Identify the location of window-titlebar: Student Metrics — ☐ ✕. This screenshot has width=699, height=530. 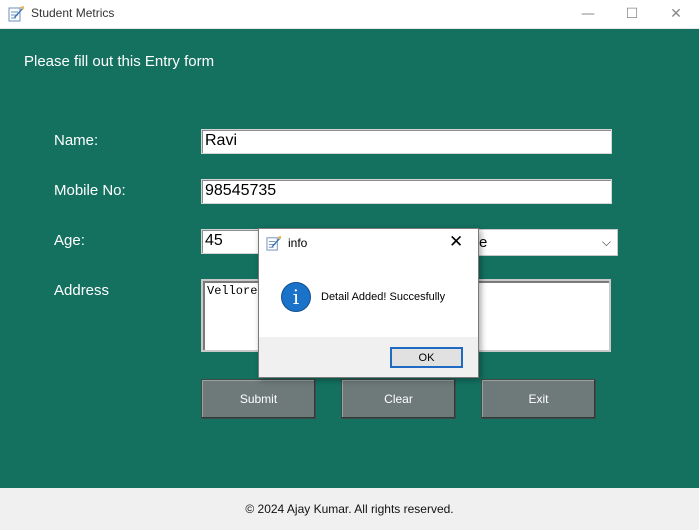
(349, 14).